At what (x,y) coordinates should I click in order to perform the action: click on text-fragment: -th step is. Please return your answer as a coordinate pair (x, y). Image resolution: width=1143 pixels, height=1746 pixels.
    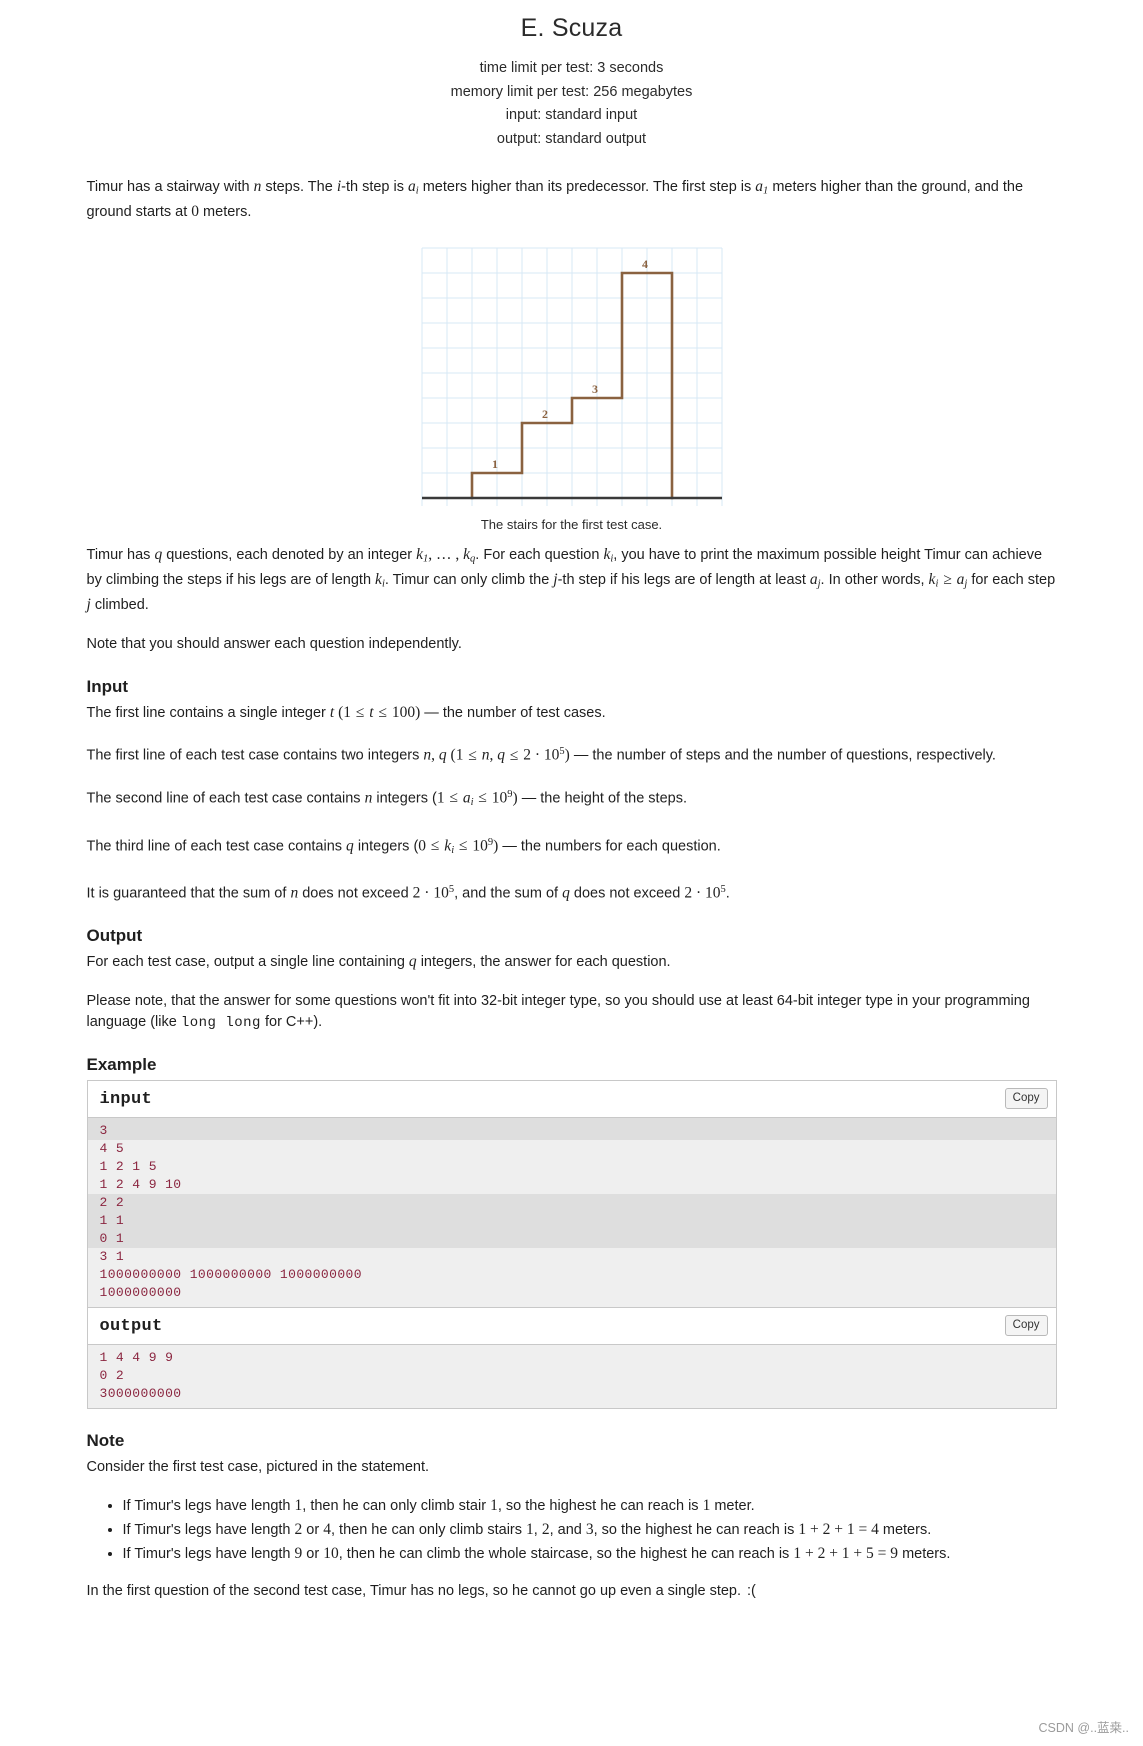
    Looking at the image, I should click on (375, 187).